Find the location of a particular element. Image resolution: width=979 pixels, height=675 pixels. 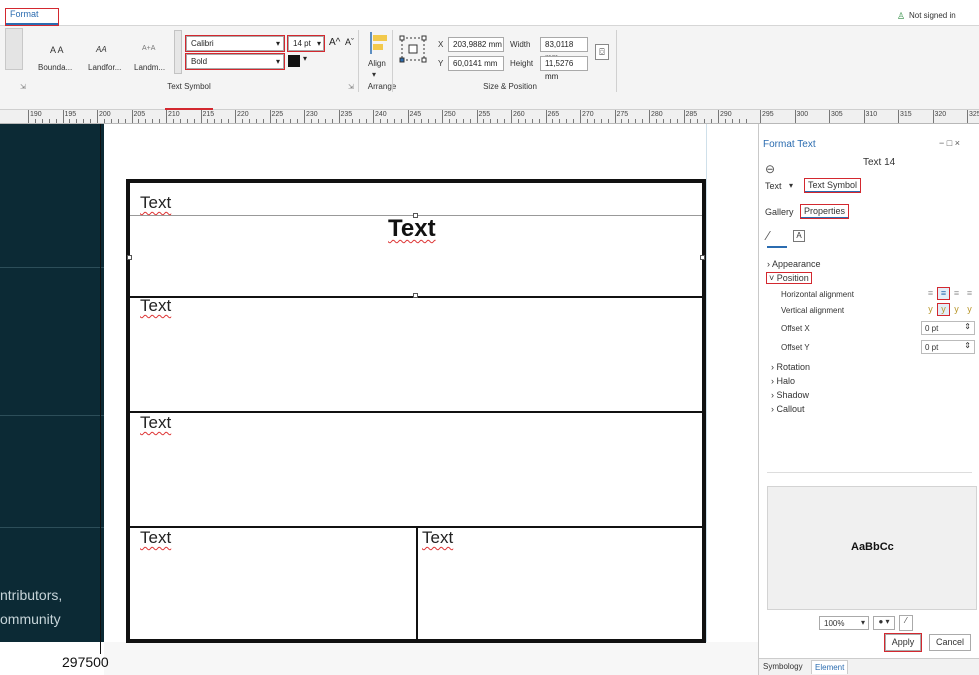

align-center-icon: ≡ is located at coordinates (943, 293).